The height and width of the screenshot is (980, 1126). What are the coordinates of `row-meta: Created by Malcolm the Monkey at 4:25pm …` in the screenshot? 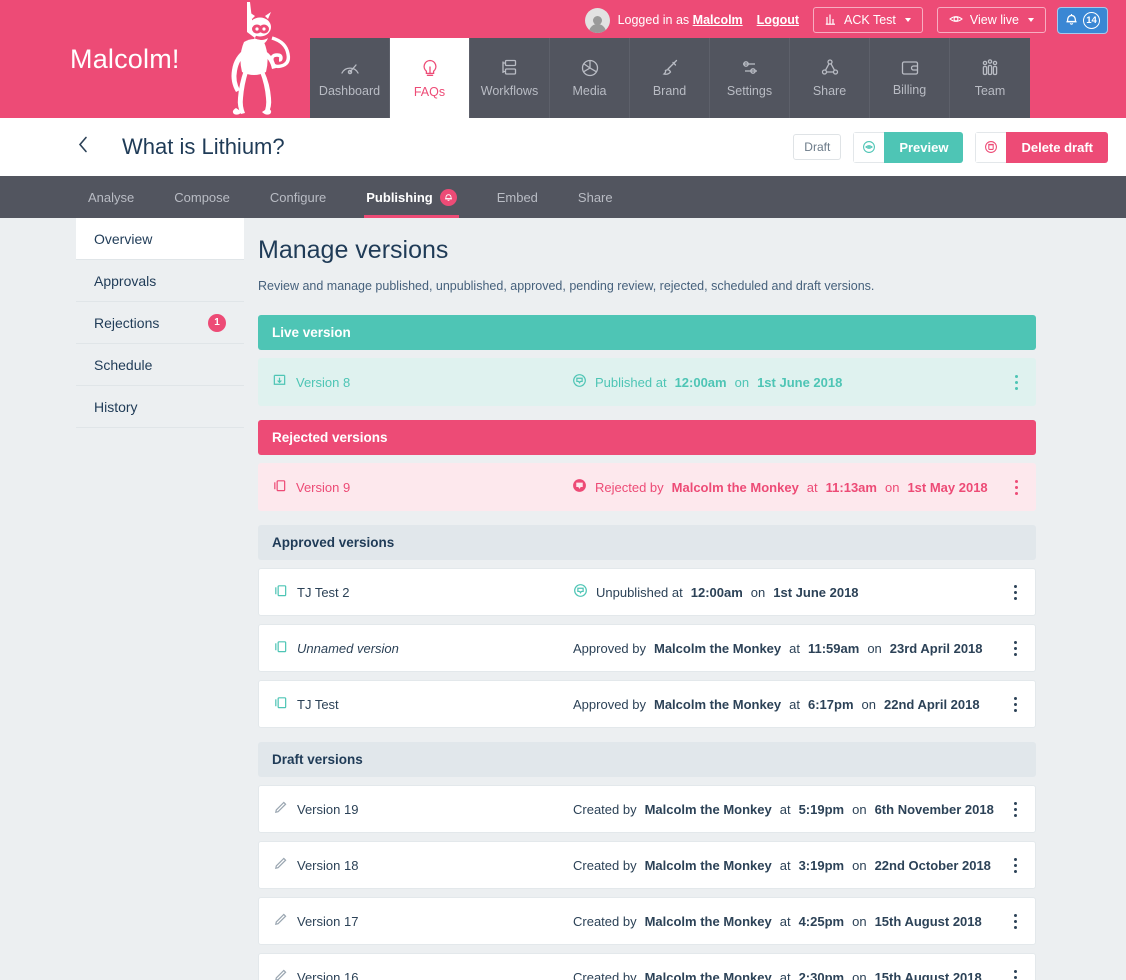 It's located at (777, 921).